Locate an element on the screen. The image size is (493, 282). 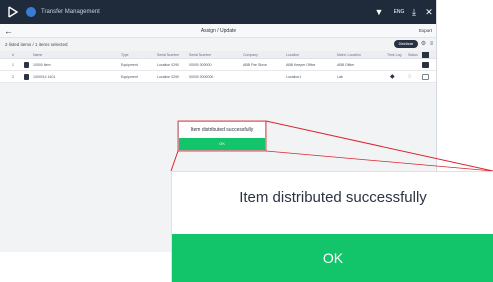
column-header: Maint. Location is located at coordinates (349, 55).